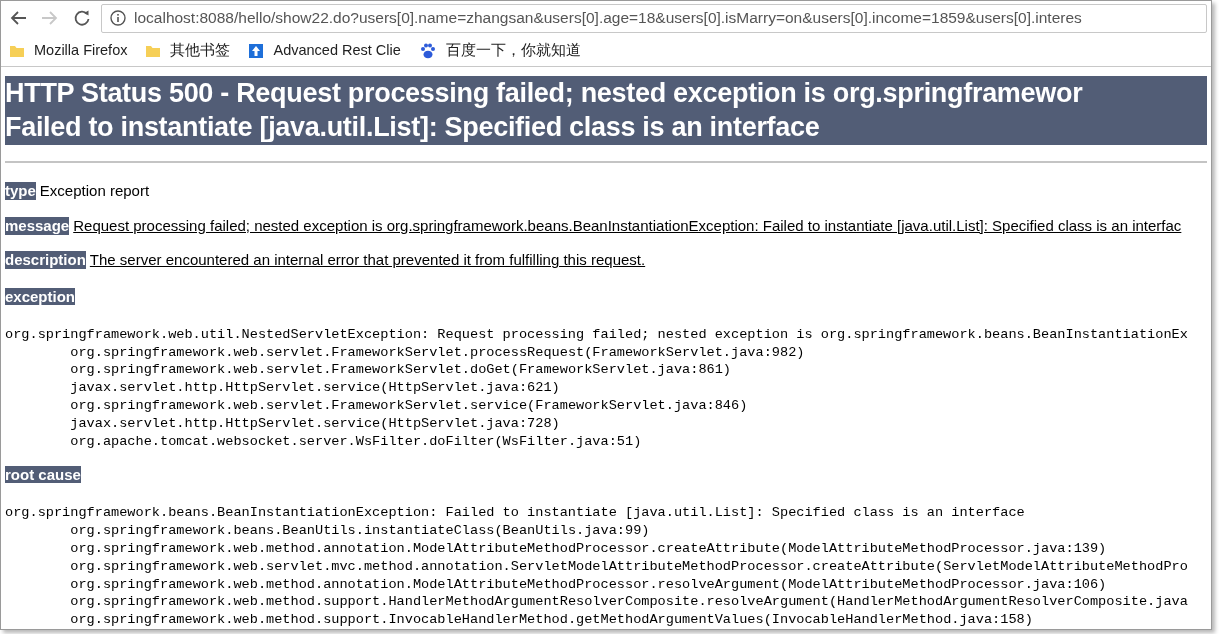  I want to click on bookmark: Mozilla Firefox, so click(68, 50).